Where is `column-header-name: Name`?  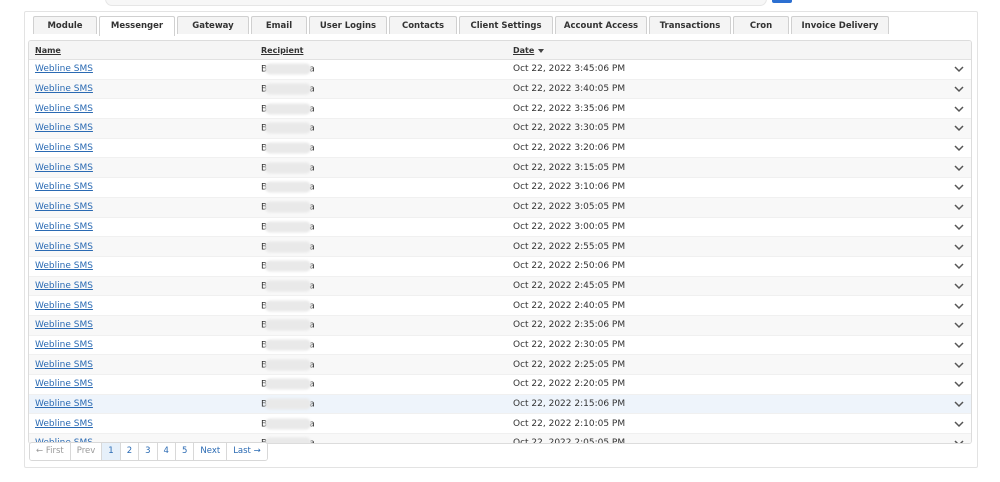
column-header-name: Name is located at coordinates (48, 50).